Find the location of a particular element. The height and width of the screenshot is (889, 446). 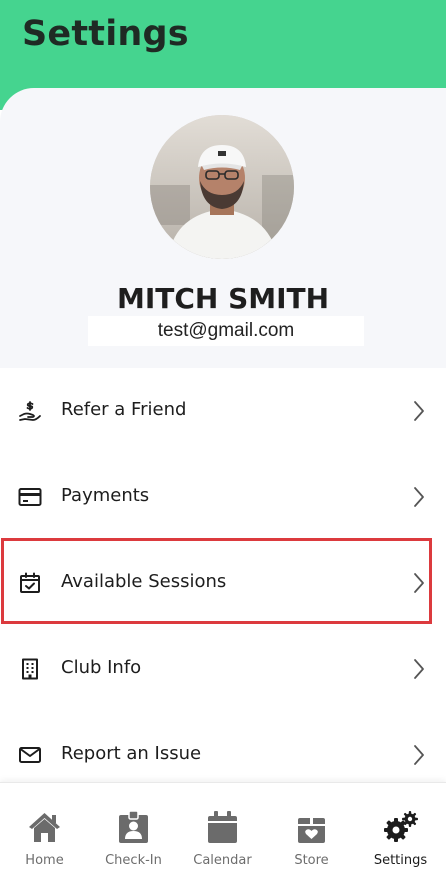

building-icon is located at coordinates (30, 669).